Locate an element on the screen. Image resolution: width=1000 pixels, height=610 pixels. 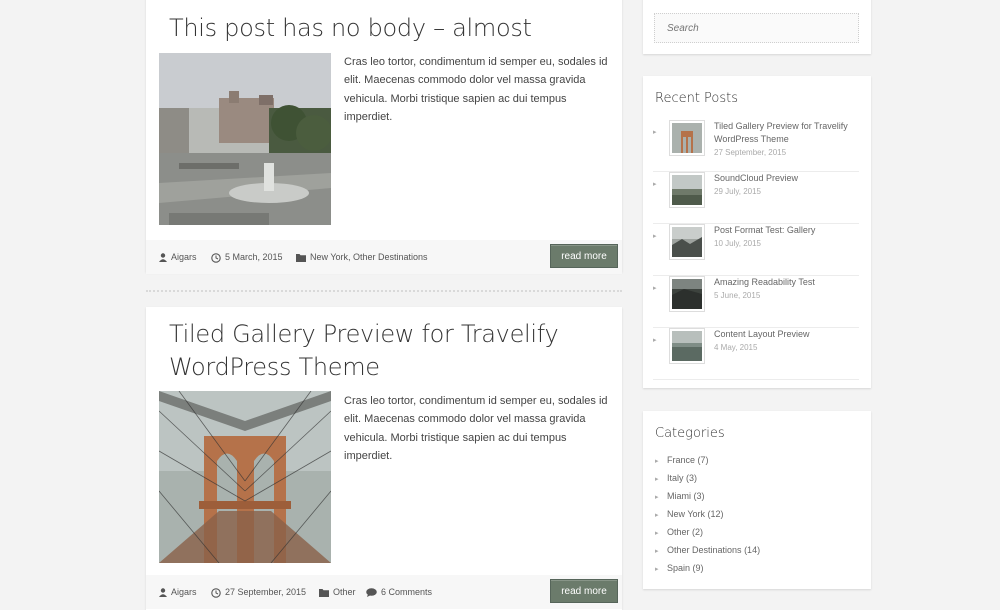
post-categories: New York, Other Destinations is located at coordinates (362, 257).